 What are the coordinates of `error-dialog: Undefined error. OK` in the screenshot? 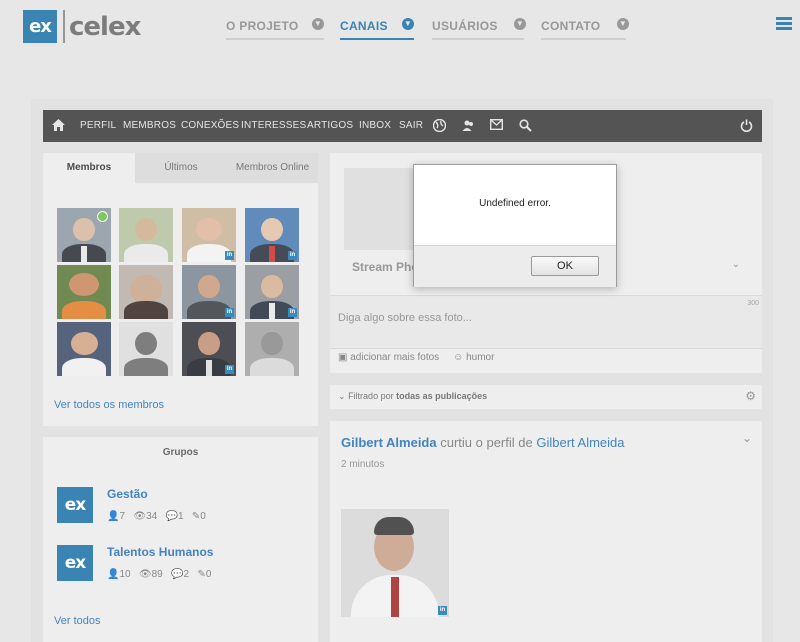 It's located at (515, 225).